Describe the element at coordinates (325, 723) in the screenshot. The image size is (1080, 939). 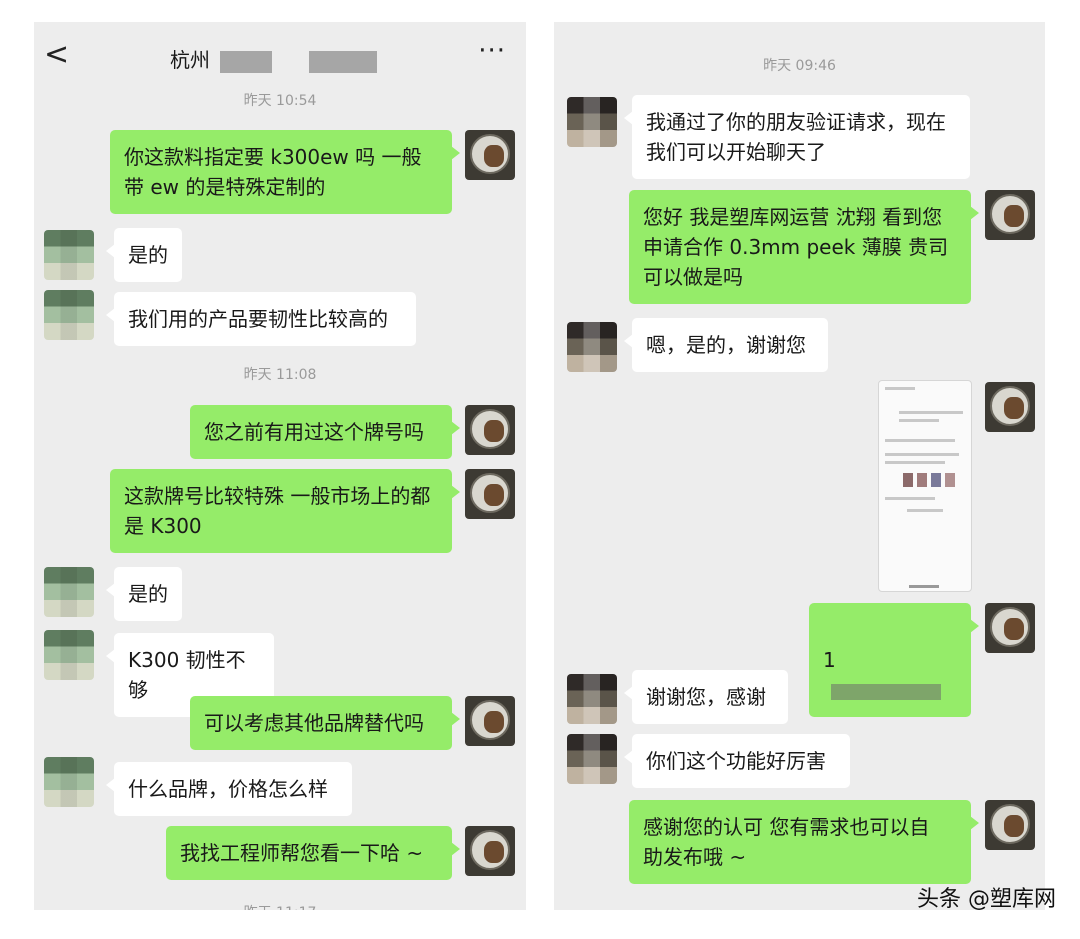
I see `message-bubble-sent: 可以考虑其他品牌替代吗` at that location.